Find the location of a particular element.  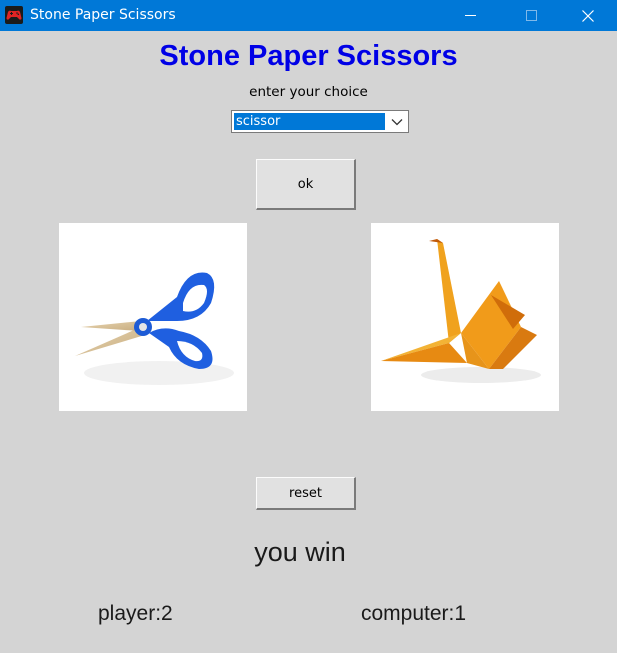

player-score: player:2 is located at coordinates (135, 613).